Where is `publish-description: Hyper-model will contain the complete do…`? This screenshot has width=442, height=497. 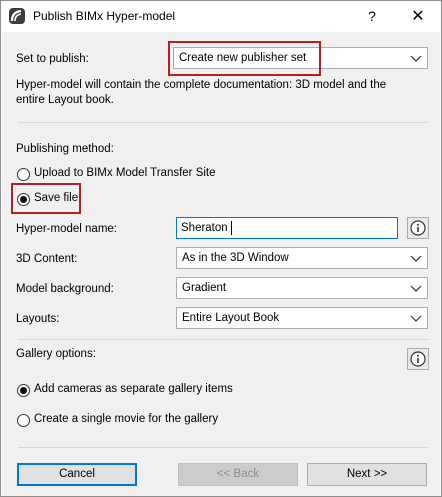
publish-description: Hyper-model will contain the complete do… is located at coordinates (201, 92).